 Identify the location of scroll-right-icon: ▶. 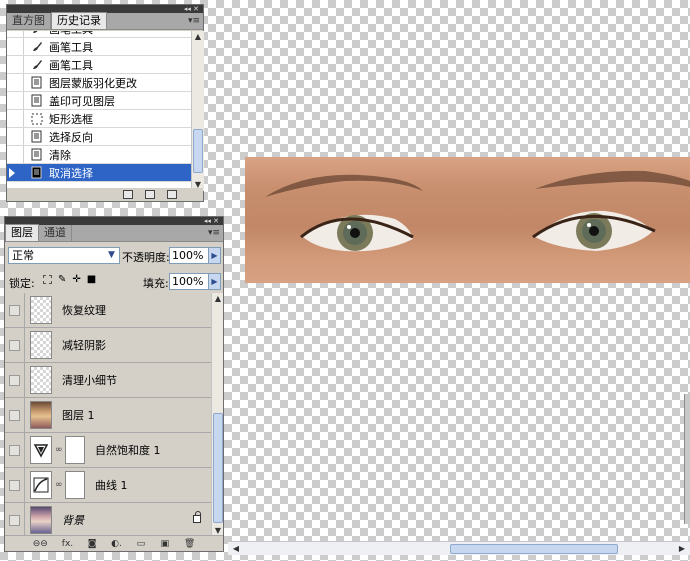
(682, 549).